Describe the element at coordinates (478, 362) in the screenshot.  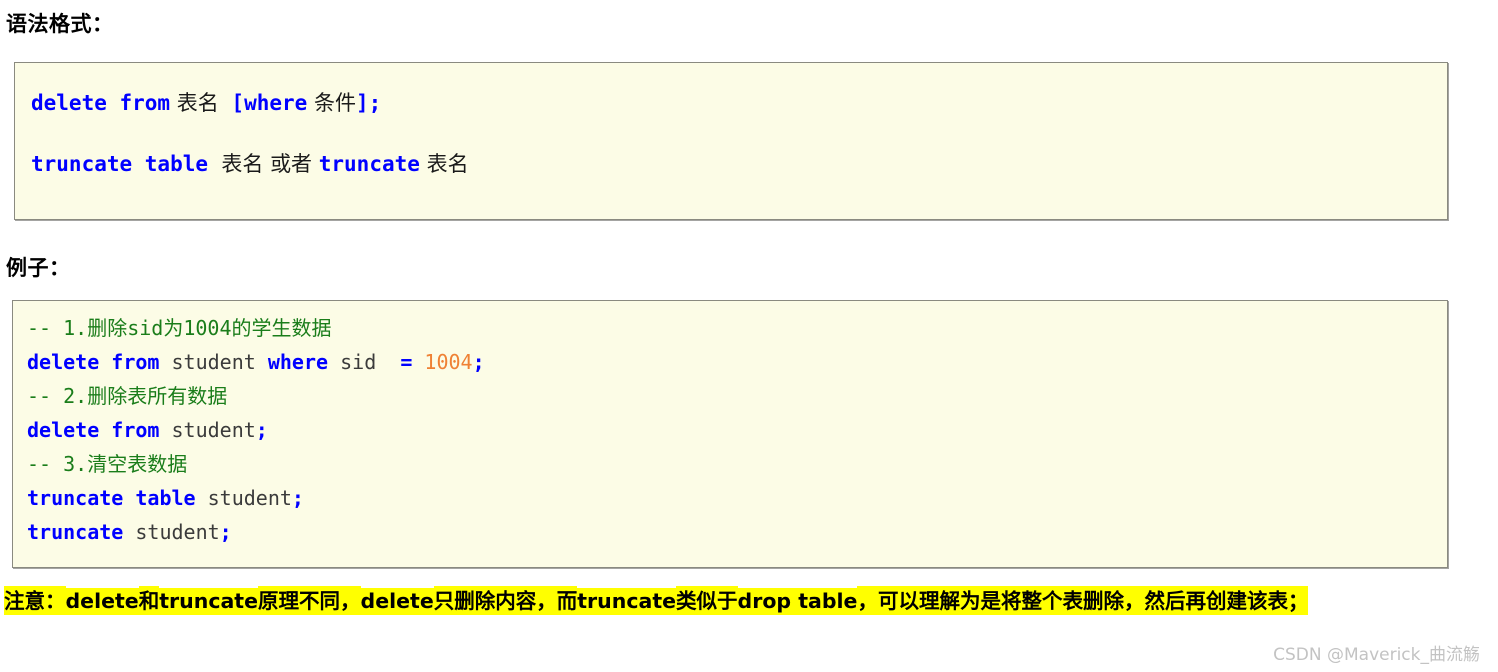
I see `semicolon-1: ;` at that location.